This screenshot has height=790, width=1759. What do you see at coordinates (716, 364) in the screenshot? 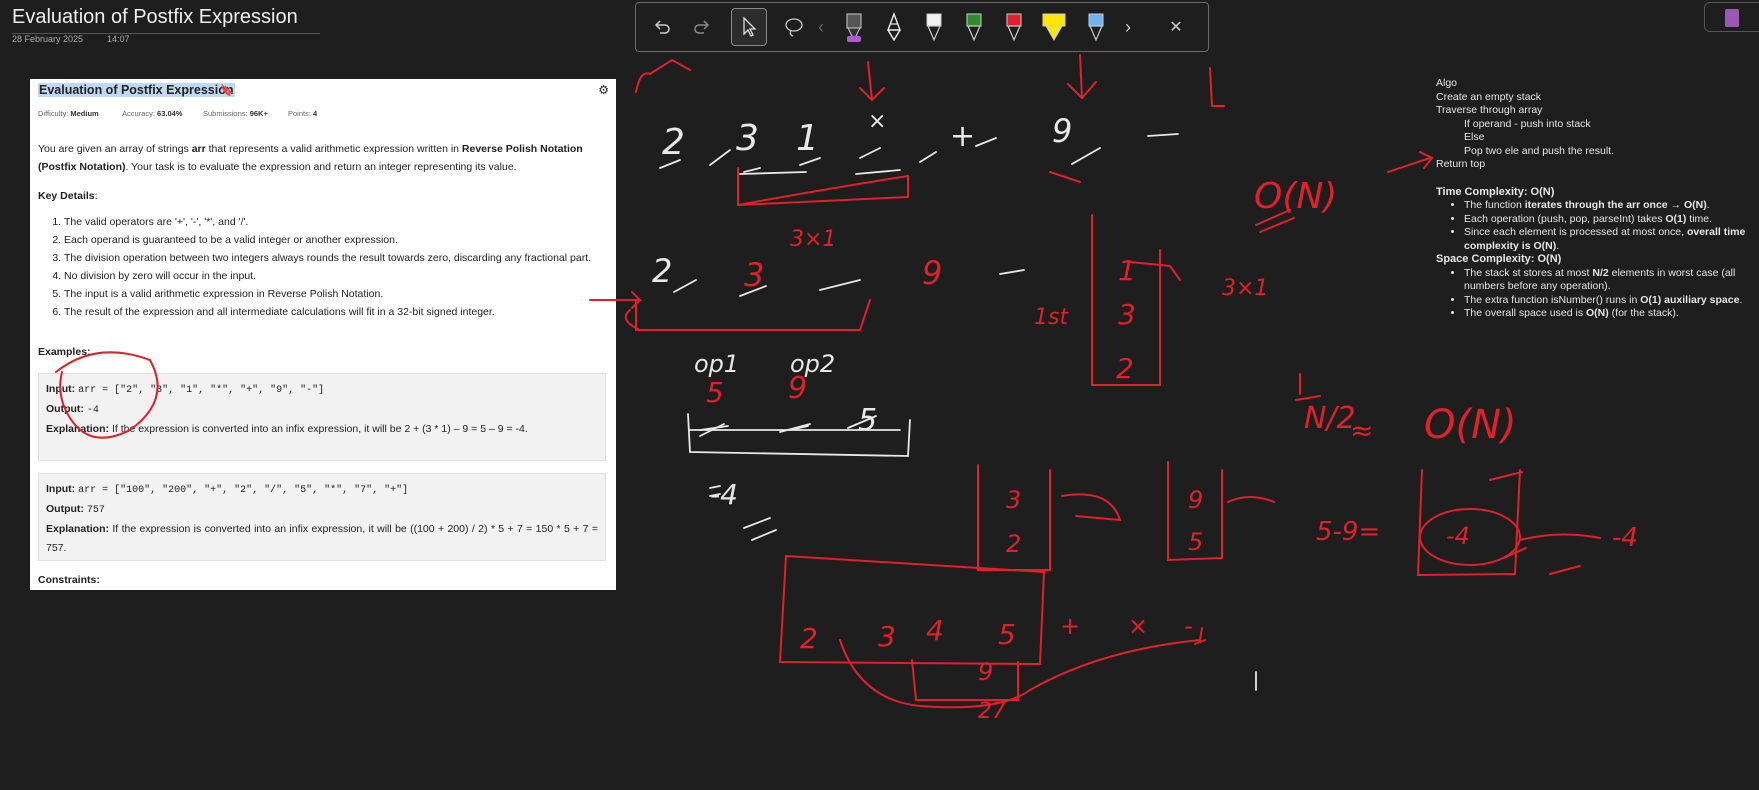
I see `ink-text: op1` at bounding box center [716, 364].